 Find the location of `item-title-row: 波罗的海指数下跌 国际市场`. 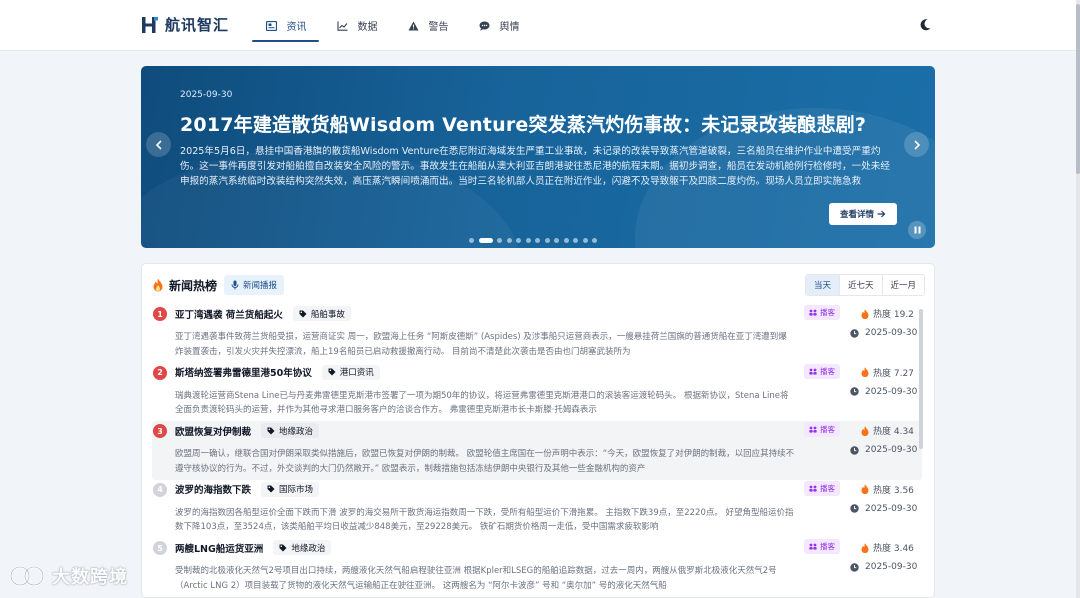

item-title-row: 波罗的海指数下跌 国际市场 is located at coordinates (247, 489).